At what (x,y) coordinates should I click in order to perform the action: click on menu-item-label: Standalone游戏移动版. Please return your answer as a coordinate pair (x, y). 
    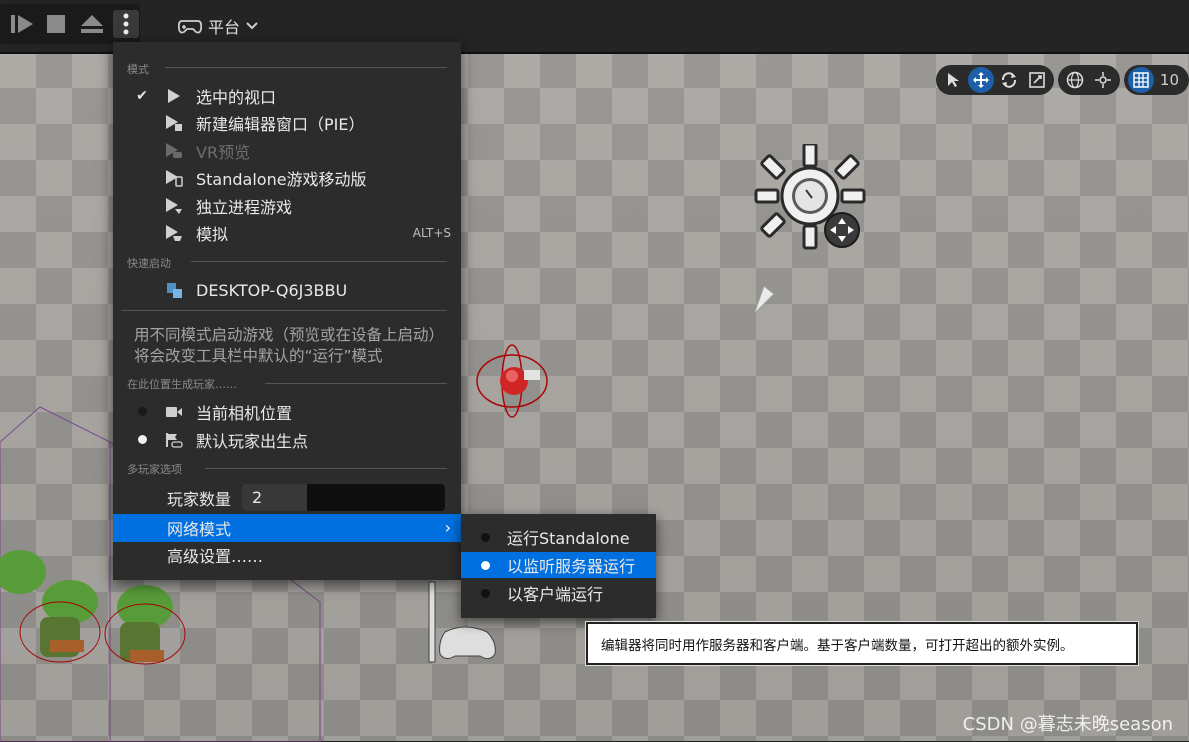
    Looking at the image, I should click on (281, 179).